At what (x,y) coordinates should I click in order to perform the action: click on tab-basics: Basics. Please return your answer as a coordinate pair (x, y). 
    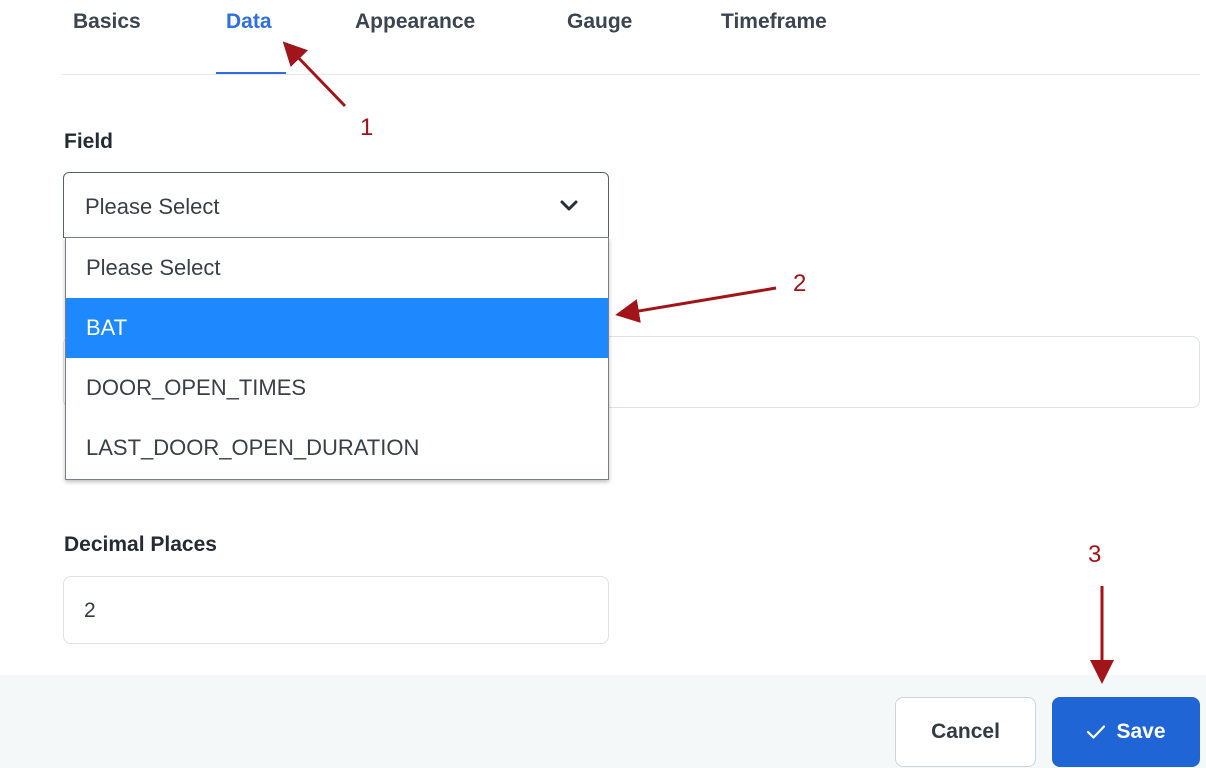
    Looking at the image, I should click on (107, 22).